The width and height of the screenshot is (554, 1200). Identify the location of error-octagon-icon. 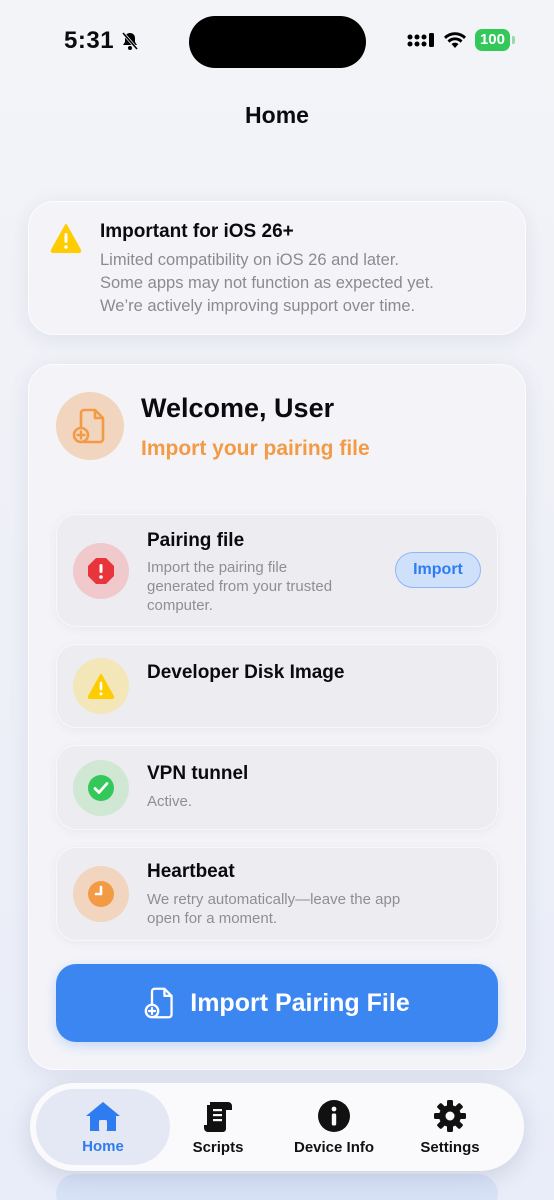
(101, 571).